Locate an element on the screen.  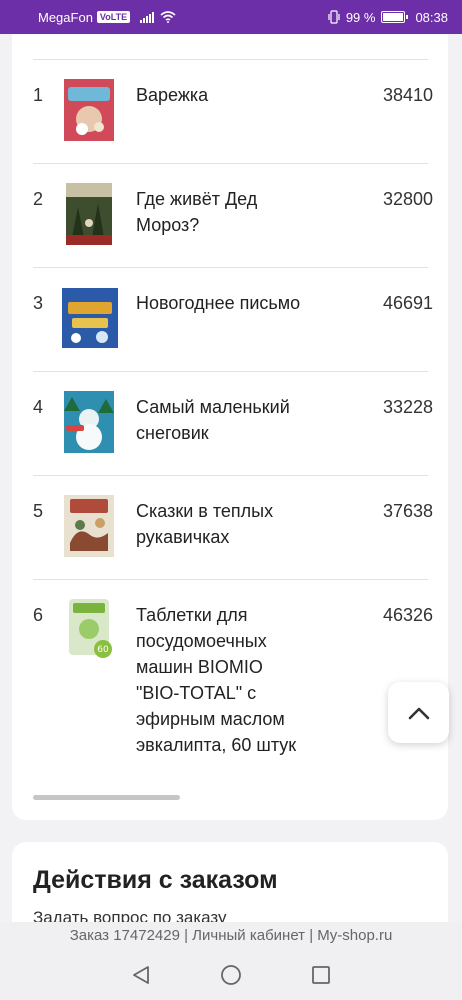
product-thumbnail: 60 is located at coordinates (89, 630).